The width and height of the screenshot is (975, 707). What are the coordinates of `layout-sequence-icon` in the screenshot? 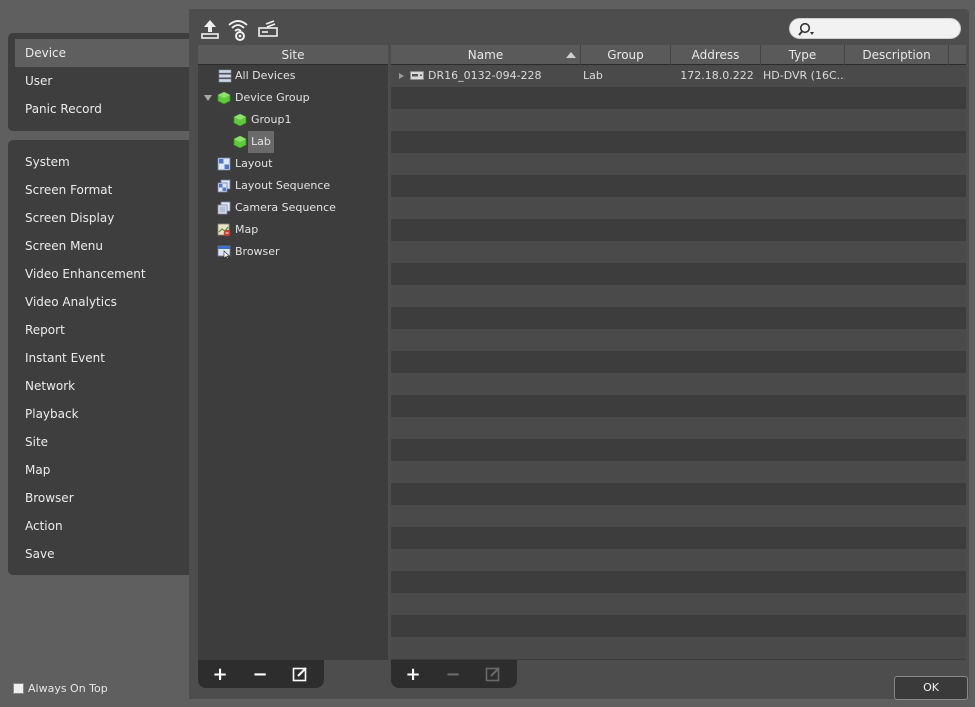 It's located at (224, 186).